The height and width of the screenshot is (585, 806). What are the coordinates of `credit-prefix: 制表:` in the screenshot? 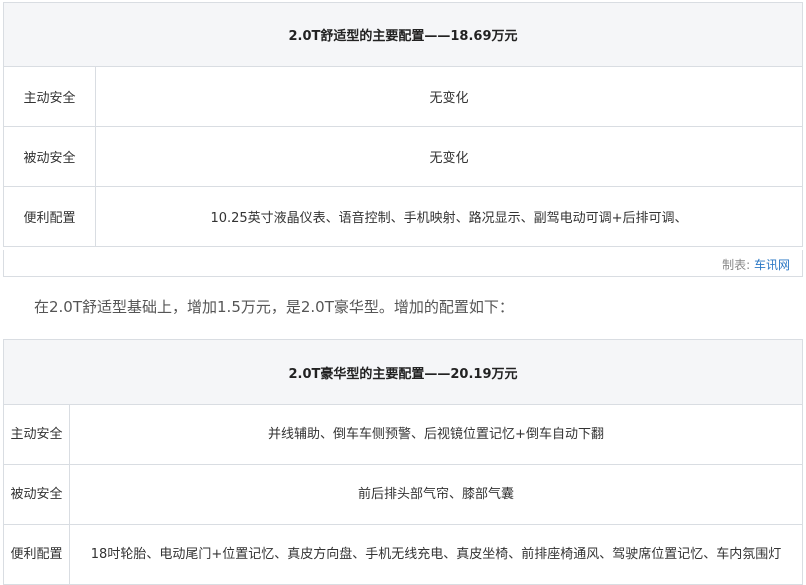 It's located at (738, 265).